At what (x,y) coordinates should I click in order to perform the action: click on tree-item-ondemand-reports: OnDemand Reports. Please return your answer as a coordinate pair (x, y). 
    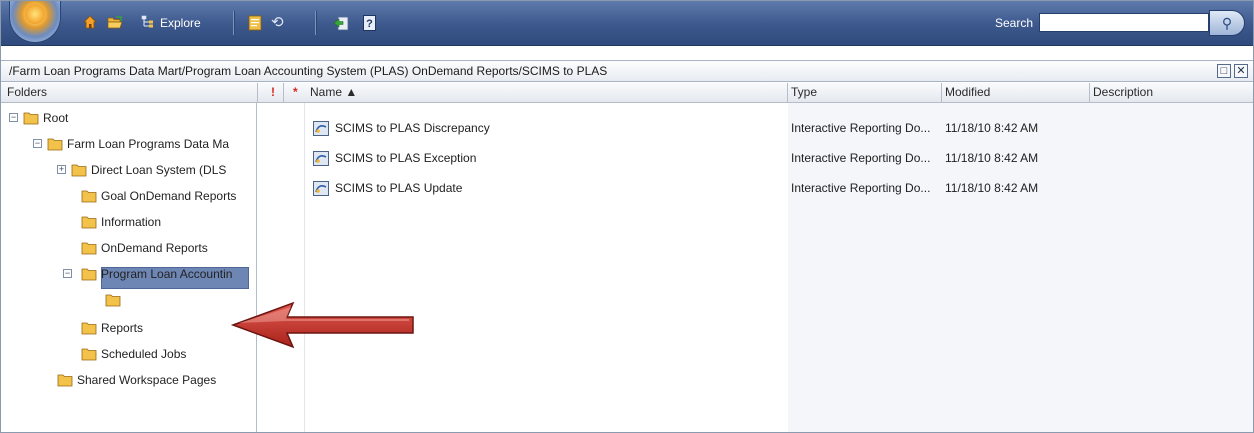
    Looking at the image, I should click on (128, 248).